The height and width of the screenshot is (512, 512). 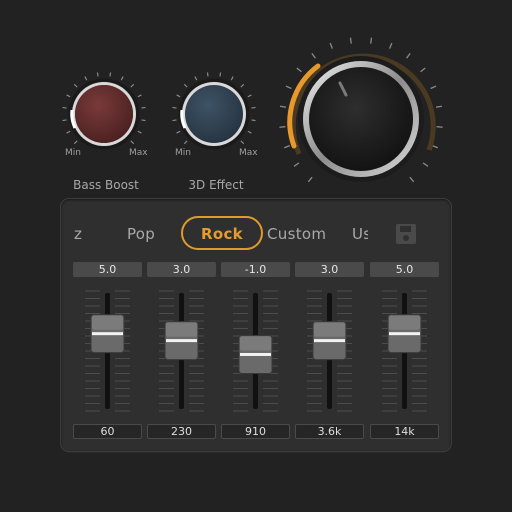 I want to click on band-value-230: 3.0, so click(x=181, y=269).